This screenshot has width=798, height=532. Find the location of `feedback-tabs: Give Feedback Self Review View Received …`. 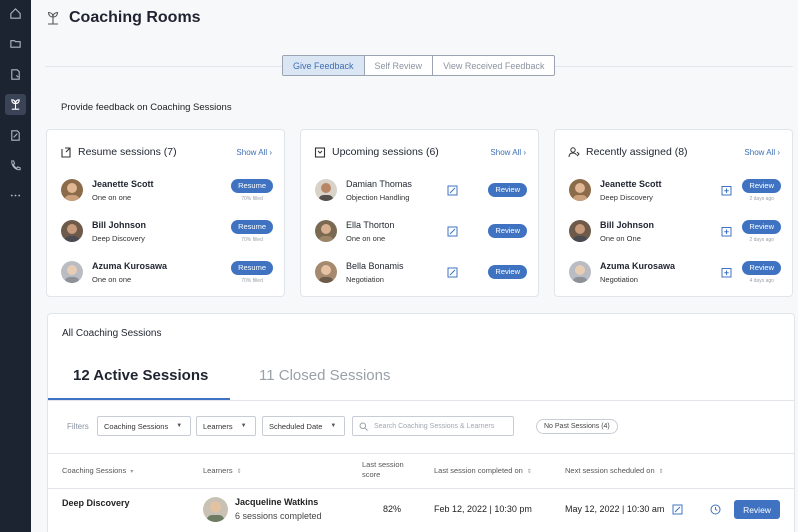

feedback-tabs: Give Feedback Self Review View Received … is located at coordinates (419, 65).